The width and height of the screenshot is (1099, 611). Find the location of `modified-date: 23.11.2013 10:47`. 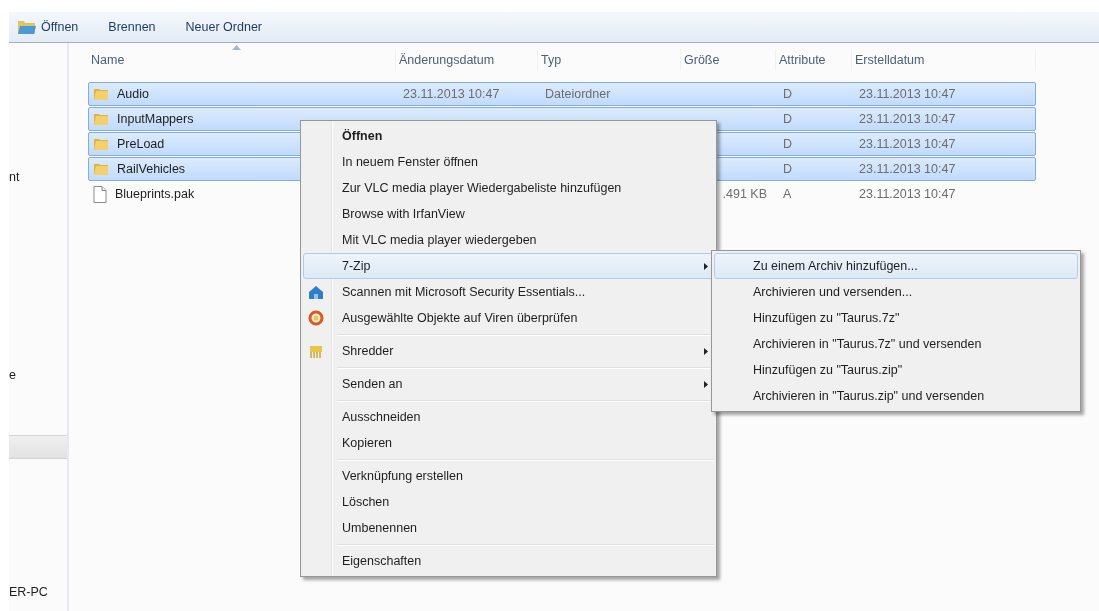

modified-date: 23.11.2013 10:47 is located at coordinates (451, 94).